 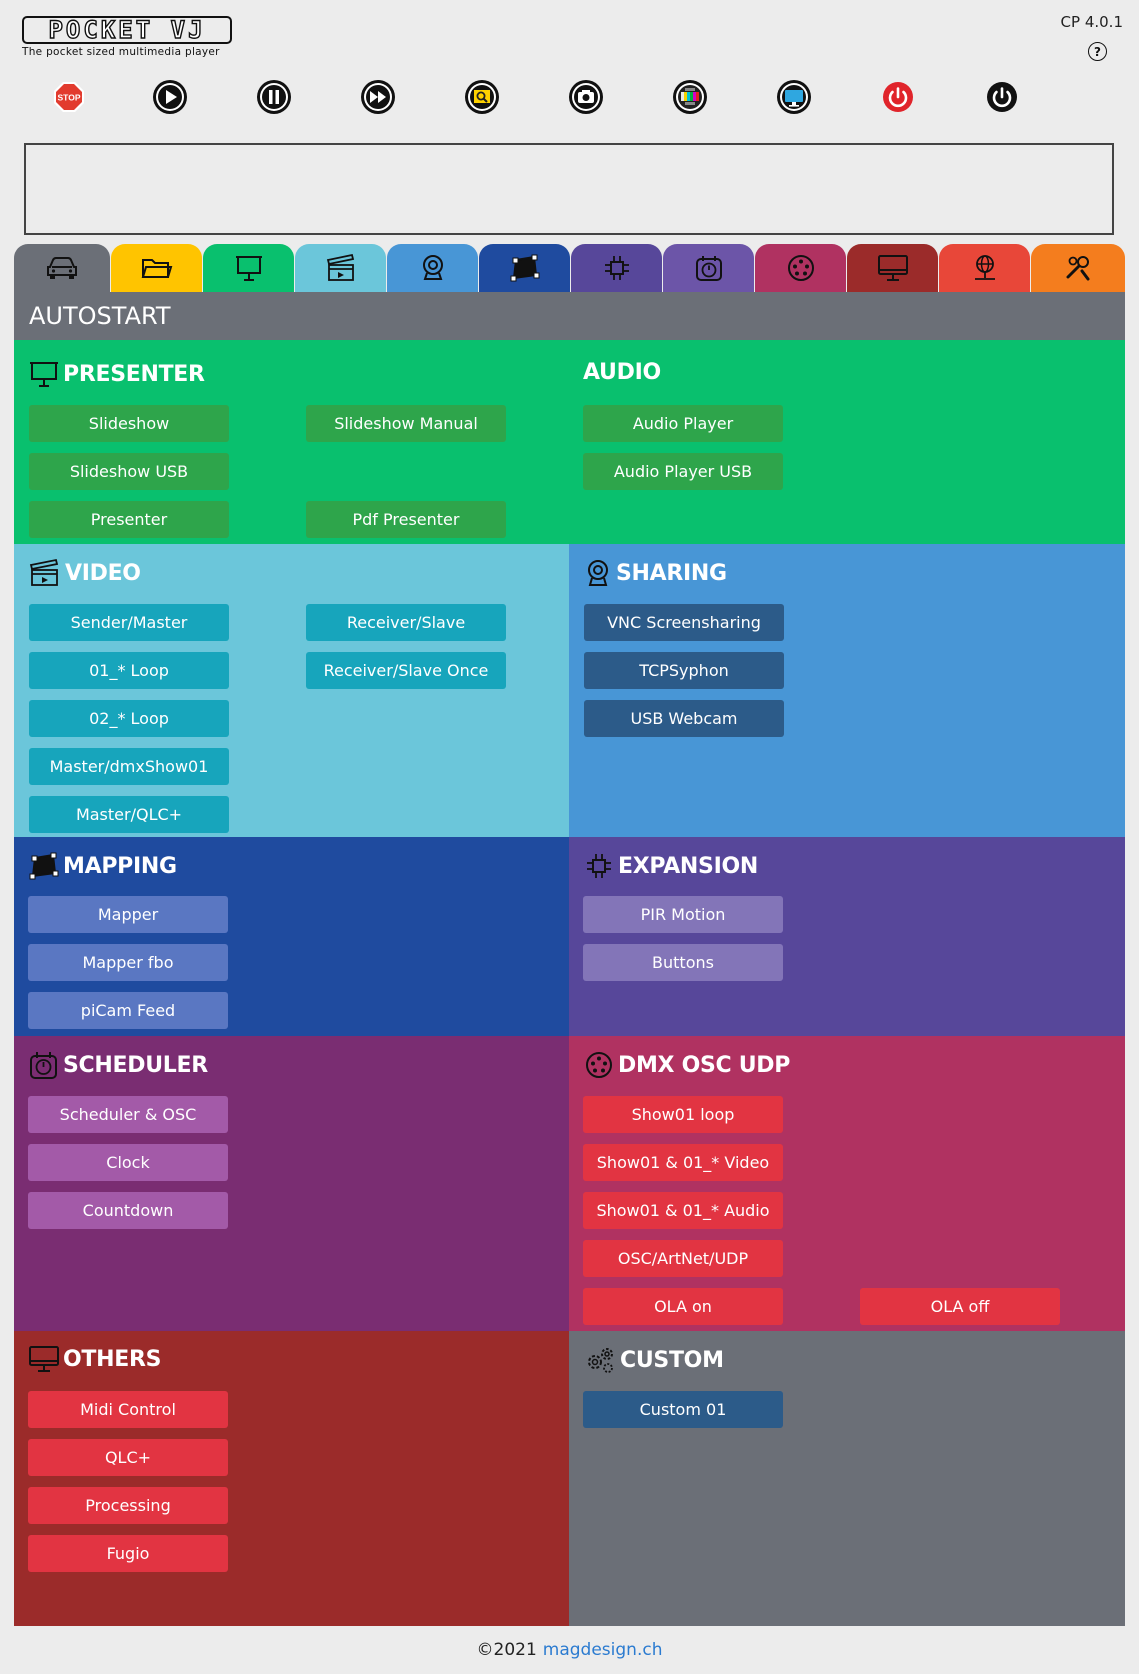 I want to click on pause-icon, so click(x=274, y=97).